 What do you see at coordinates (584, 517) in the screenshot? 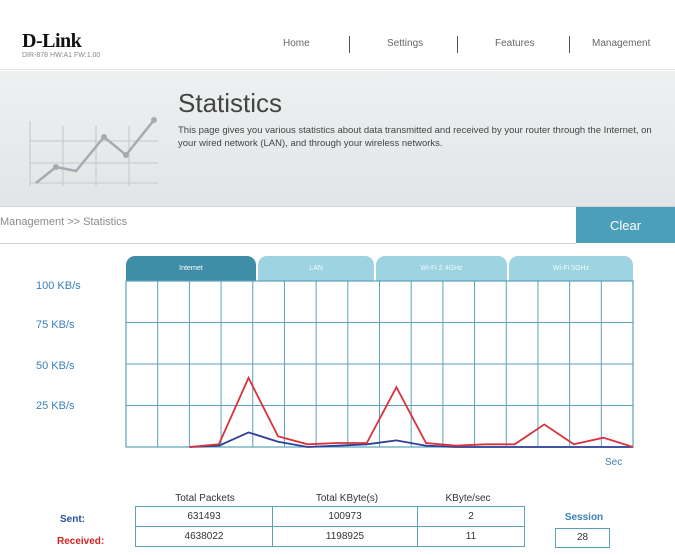
I see `session-label: Session` at bounding box center [584, 517].